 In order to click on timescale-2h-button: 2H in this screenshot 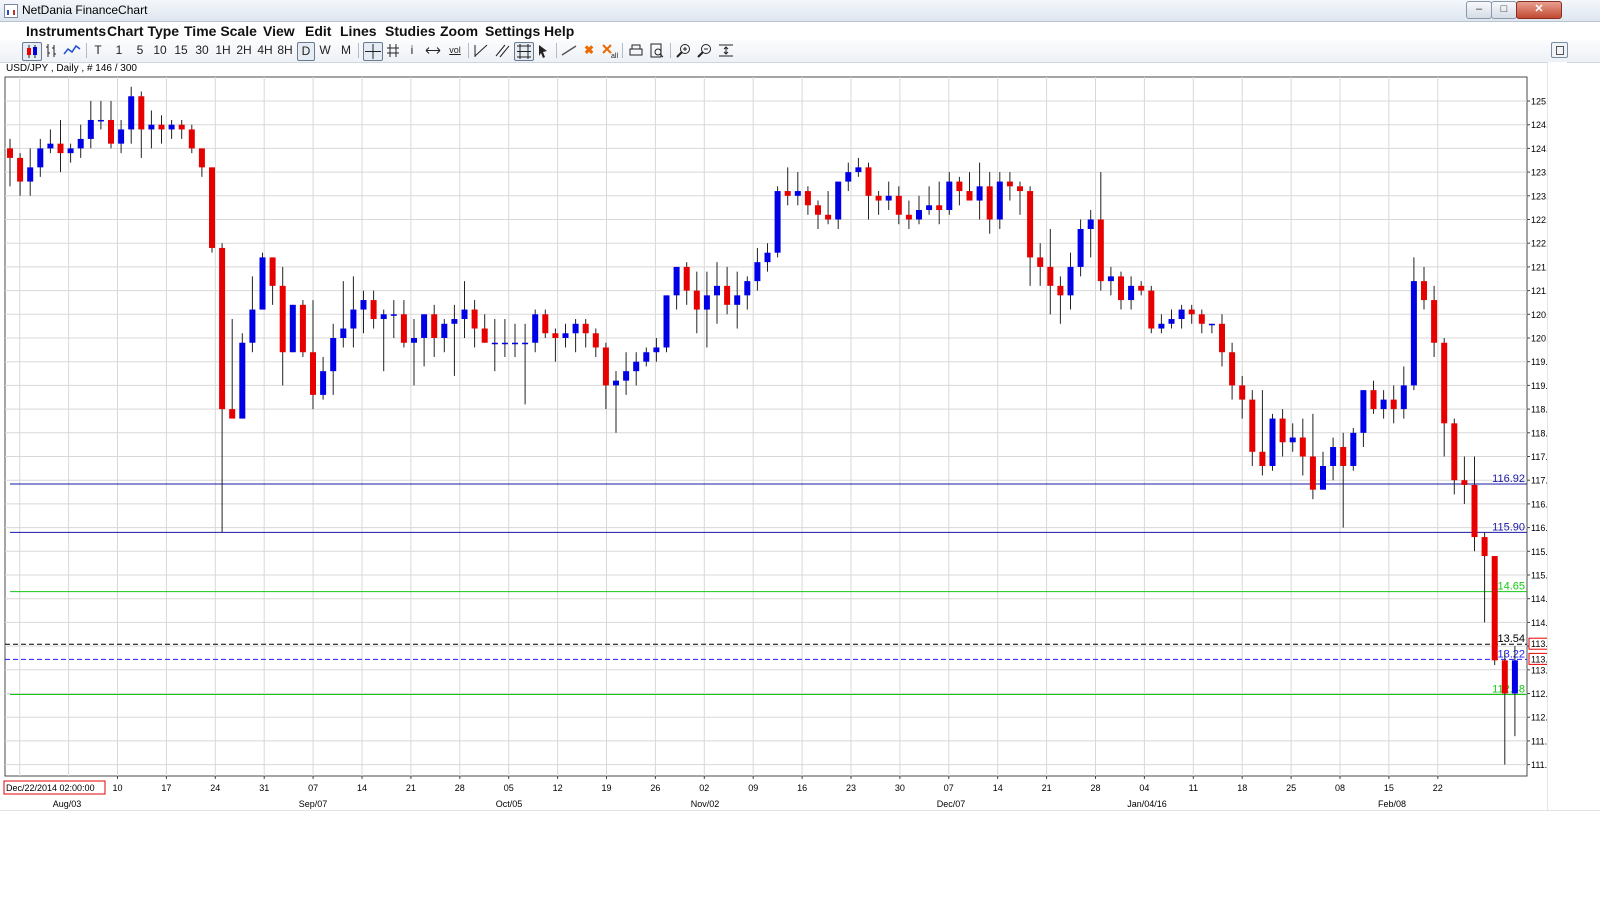, I will do `click(244, 50)`.